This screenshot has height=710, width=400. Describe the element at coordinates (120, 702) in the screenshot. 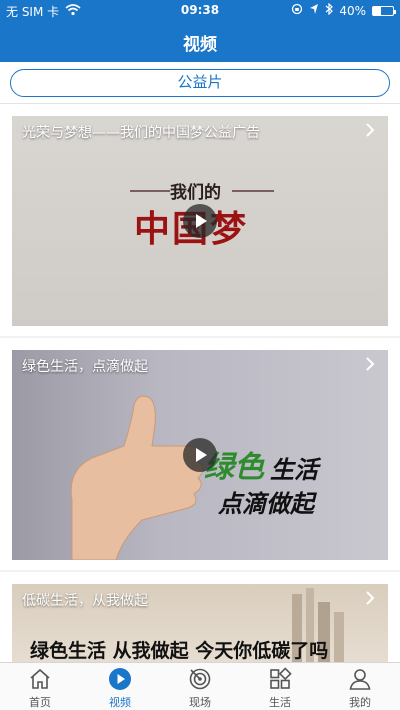

I see `tab-label: 视频` at that location.